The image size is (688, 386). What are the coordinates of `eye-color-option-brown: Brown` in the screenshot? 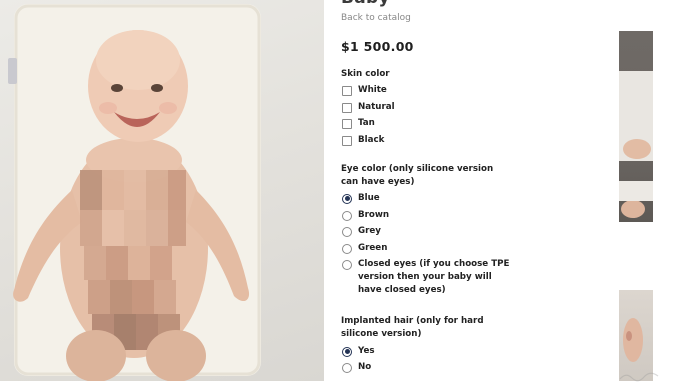 It's located at (365, 215).